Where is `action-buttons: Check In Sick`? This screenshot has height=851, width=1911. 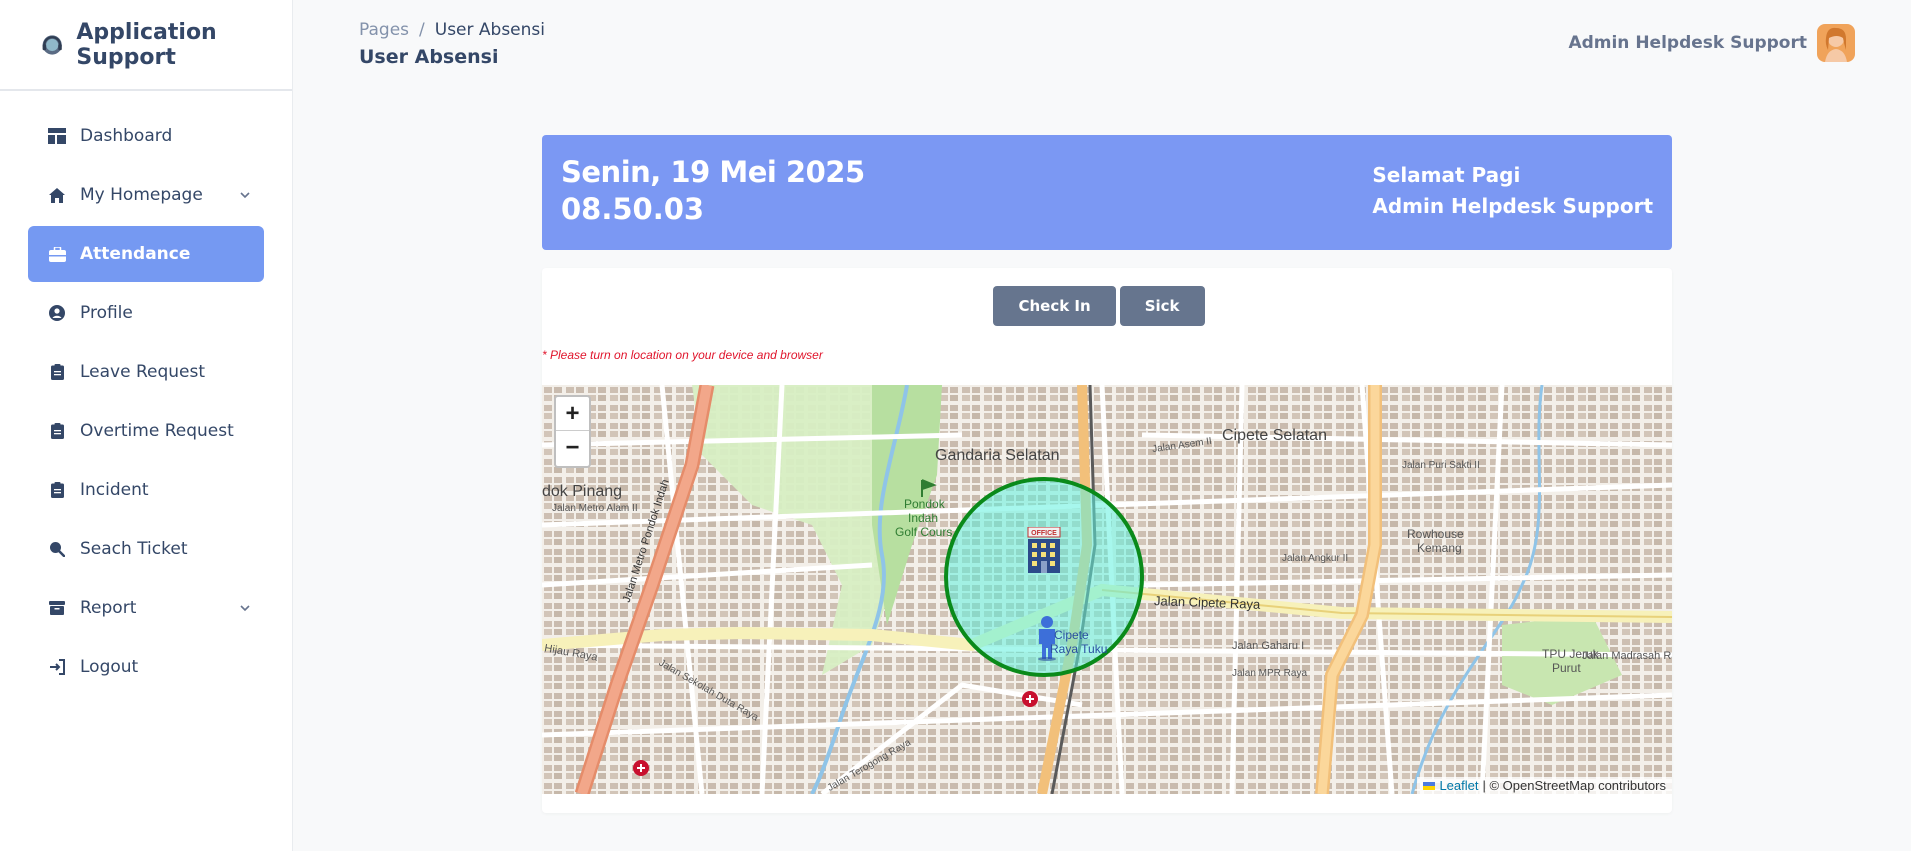
action-buttons: Check In Sick is located at coordinates (1099, 306).